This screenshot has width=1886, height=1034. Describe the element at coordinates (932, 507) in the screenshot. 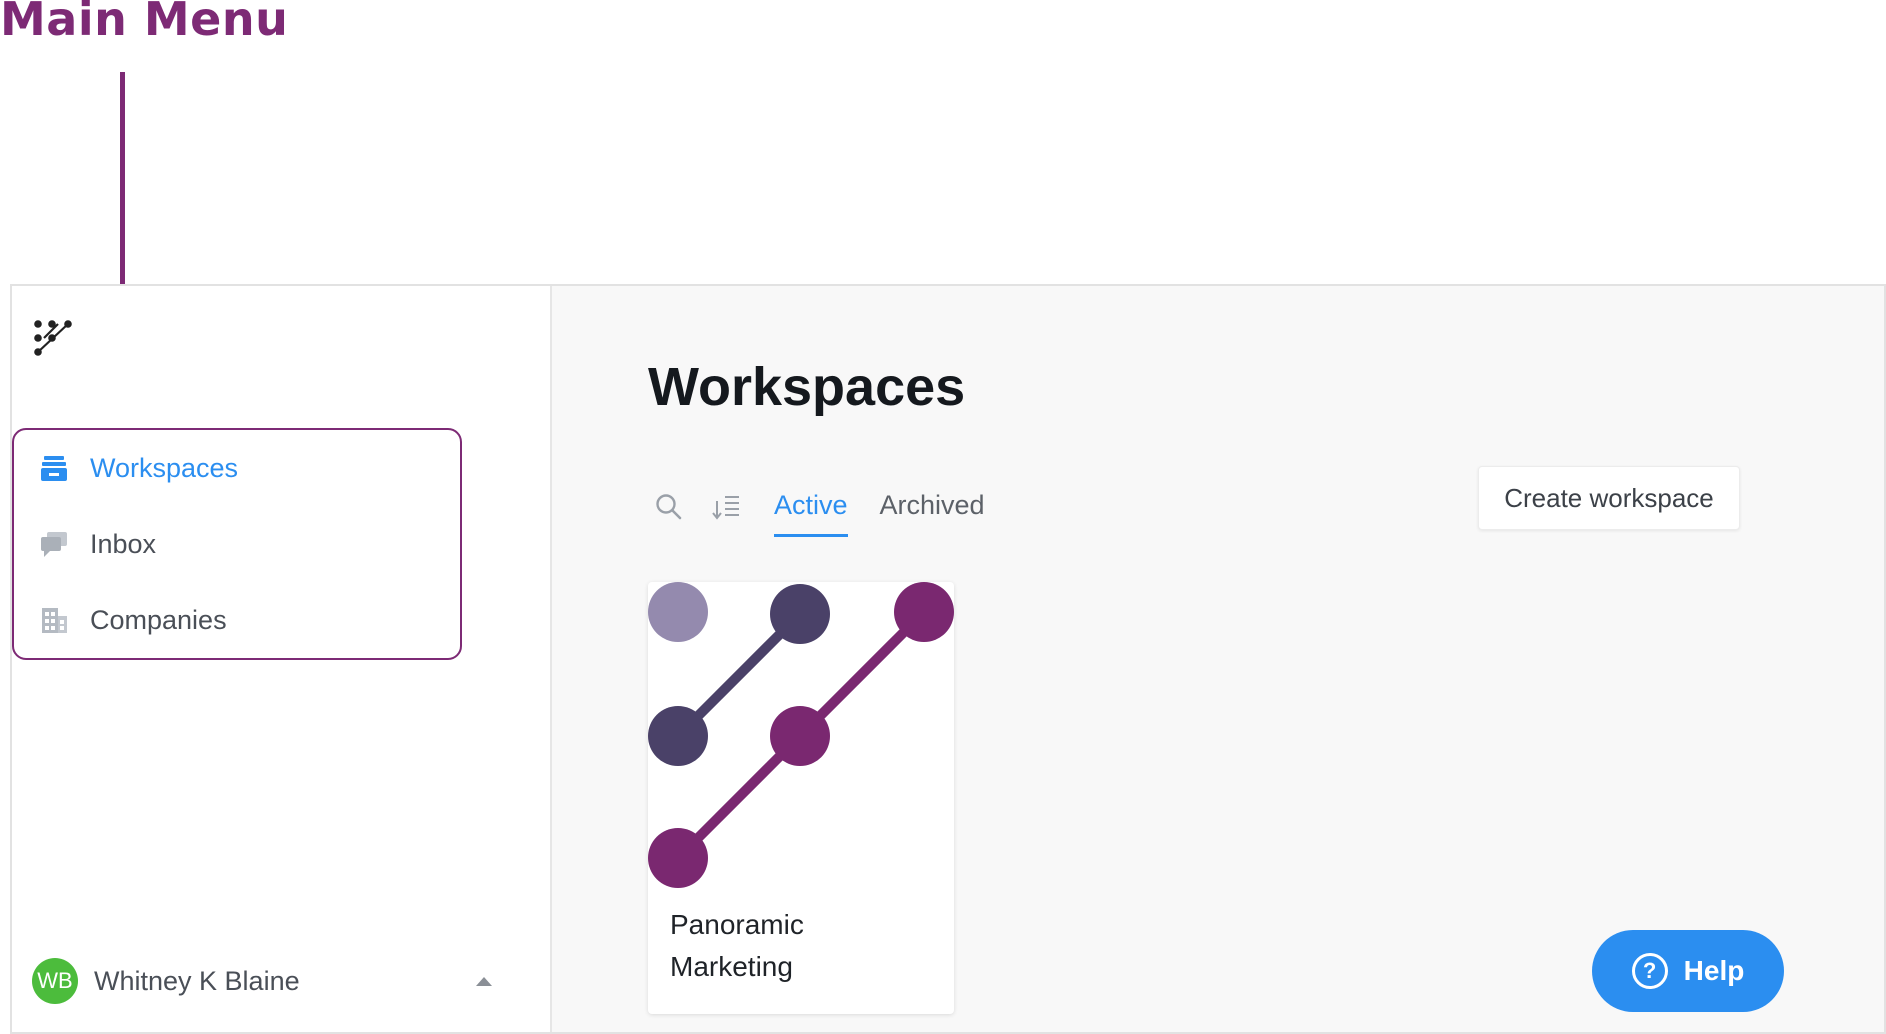

I see `tab-archived: Archived` at that location.